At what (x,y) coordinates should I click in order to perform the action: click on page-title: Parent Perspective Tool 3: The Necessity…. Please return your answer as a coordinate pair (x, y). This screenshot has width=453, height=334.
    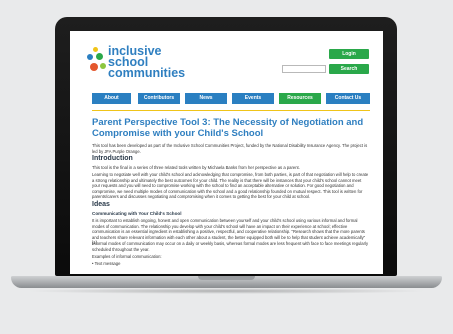
    Looking at the image, I should click on (228, 128).